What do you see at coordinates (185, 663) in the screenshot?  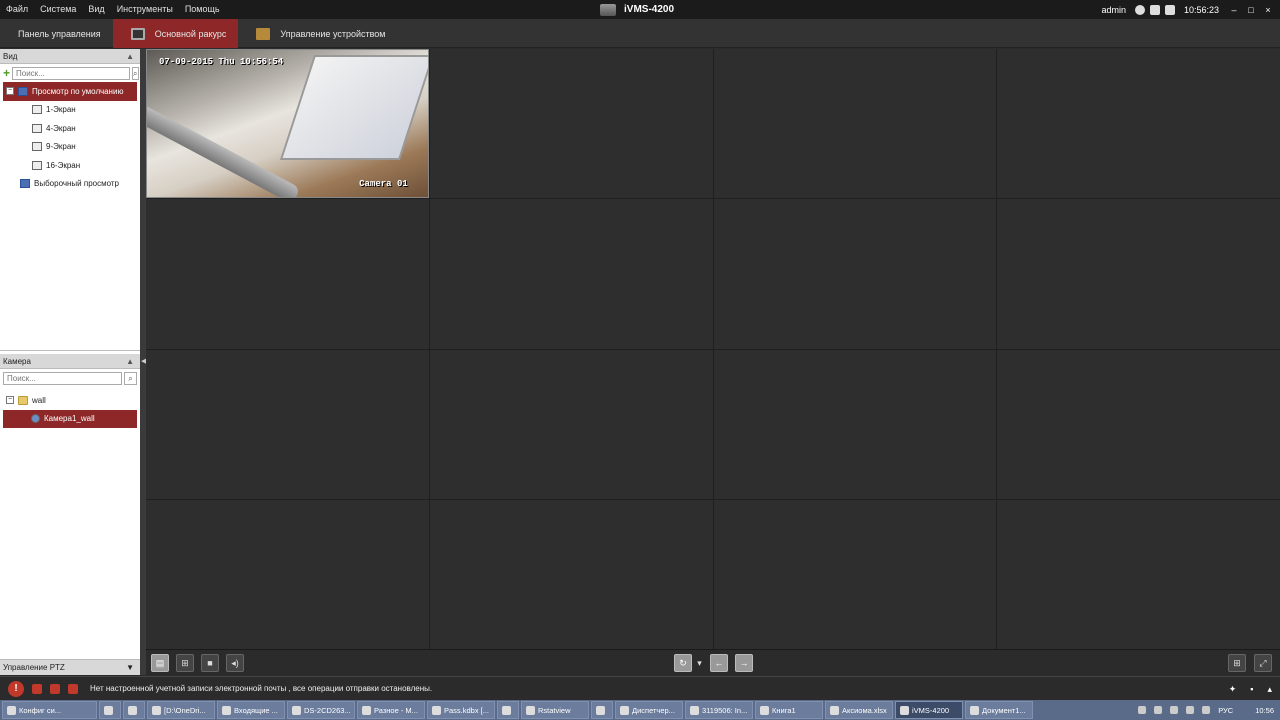 I see `view-settings-icon: ⊞` at bounding box center [185, 663].